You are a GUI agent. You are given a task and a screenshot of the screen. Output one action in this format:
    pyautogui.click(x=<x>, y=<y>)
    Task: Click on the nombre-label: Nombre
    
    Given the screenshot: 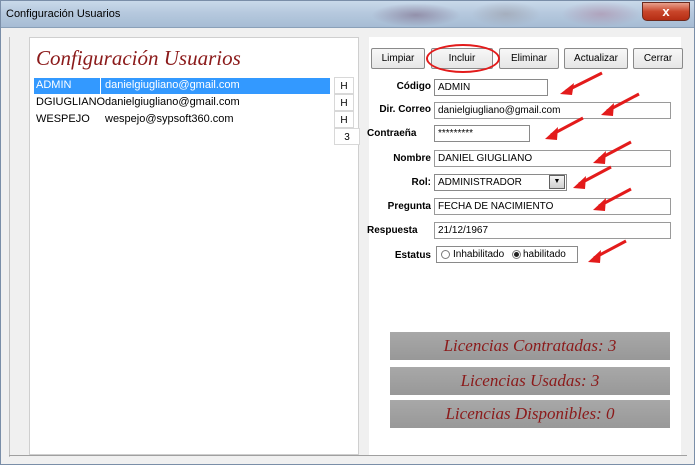 What is the action you would take?
    pyautogui.click(x=412, y=158)
    